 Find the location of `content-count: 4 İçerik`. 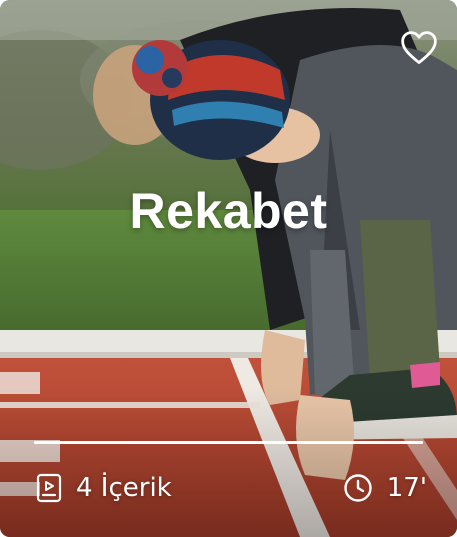

content-count: 4 İçerik is located at coordinates (104, 488).